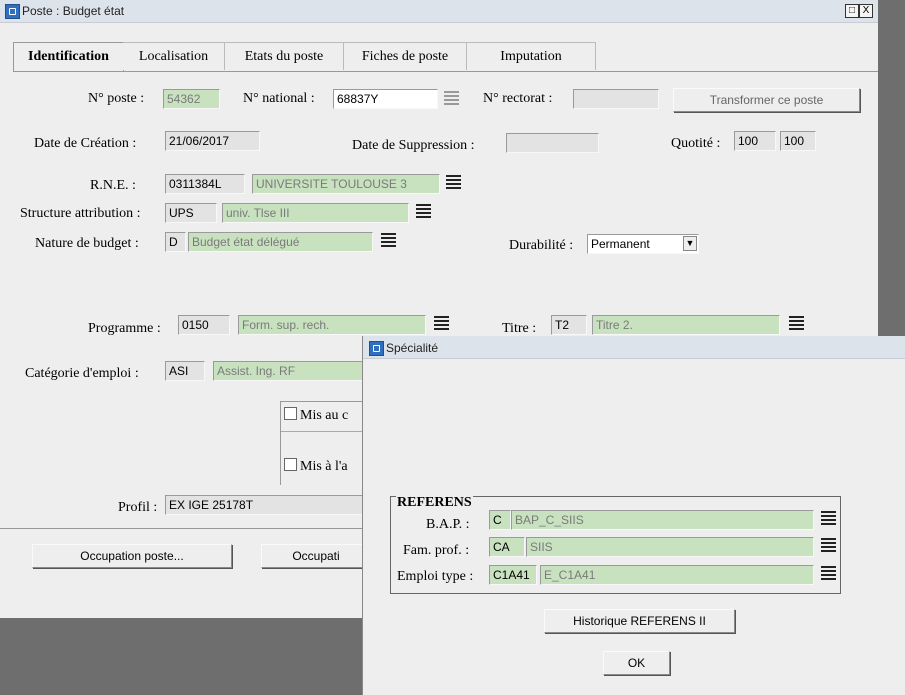 The width and height of the screenshot is (905, 695). What do you see at coordinates (68, 57) in the screenshot?
I see `tab-identification: Identification` at bounding box center [68, 57].